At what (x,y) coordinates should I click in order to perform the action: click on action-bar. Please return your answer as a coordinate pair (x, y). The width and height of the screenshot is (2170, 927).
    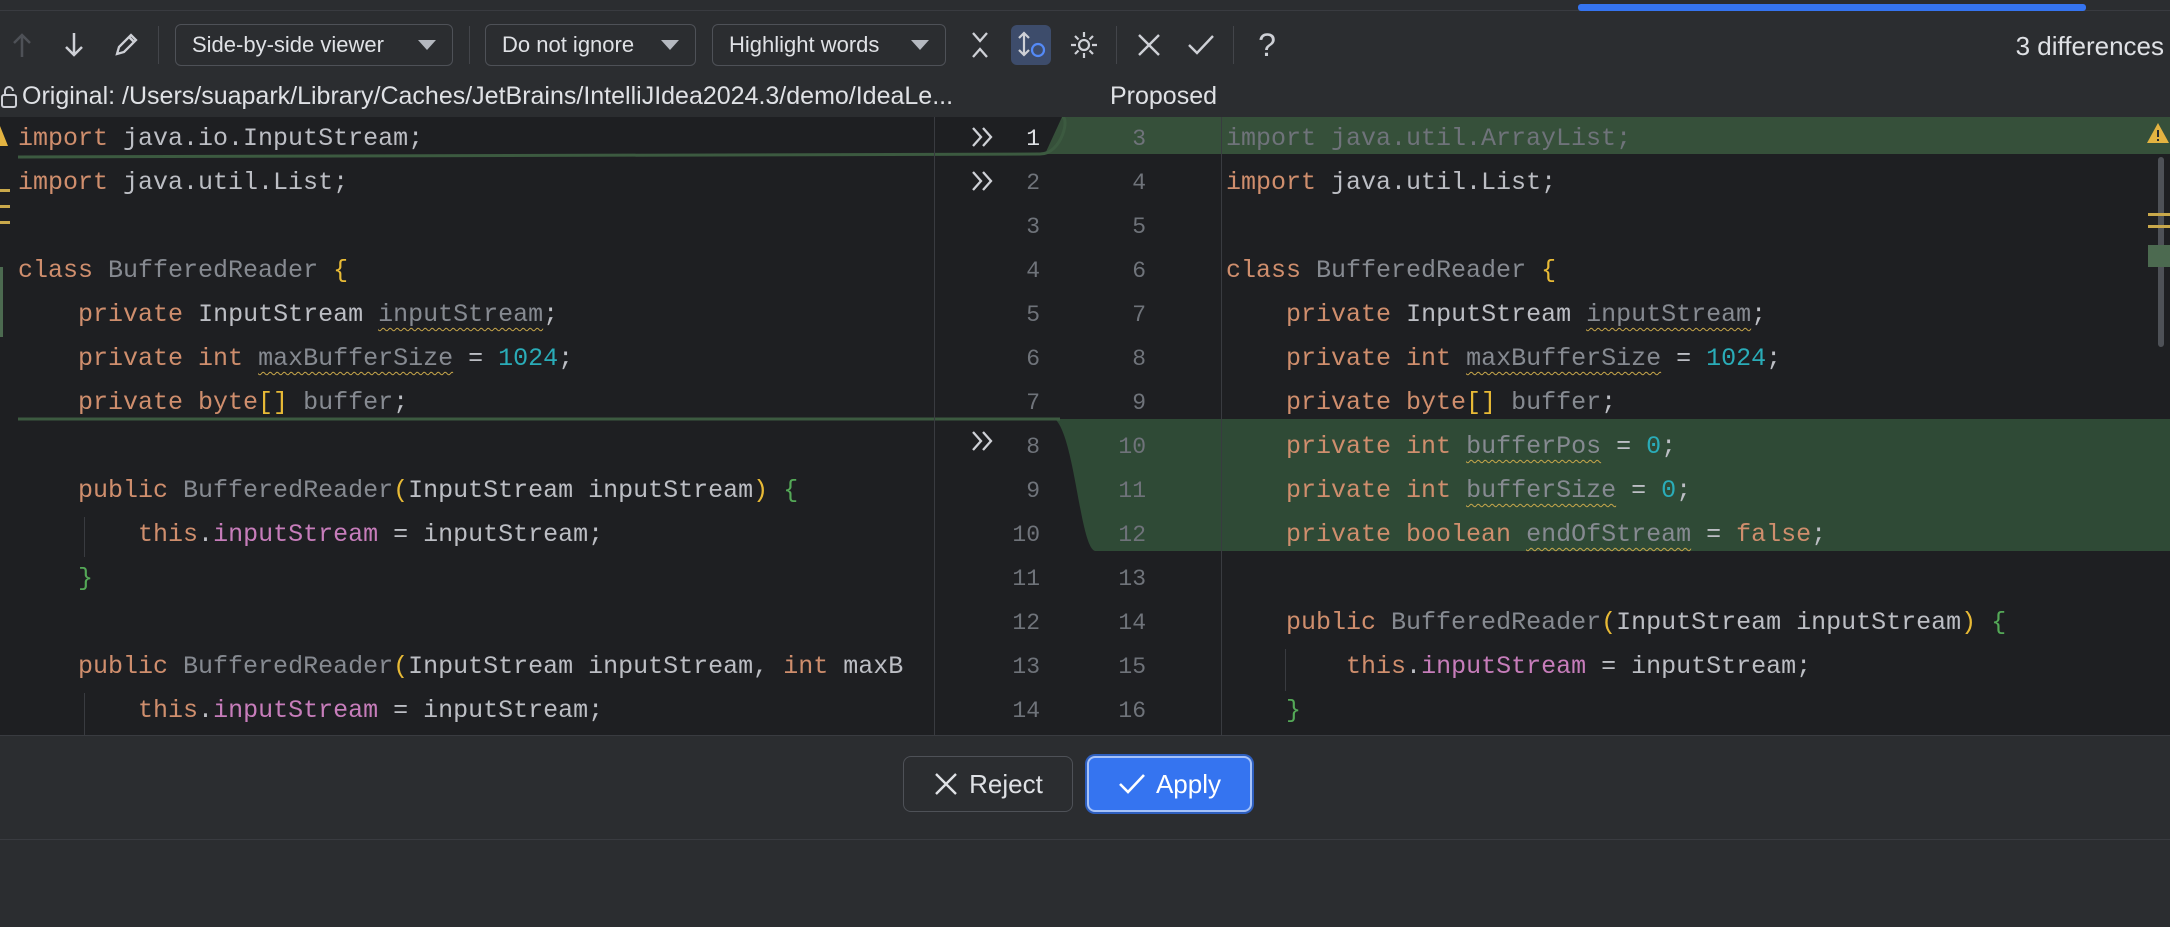
    Looking at the image, I should click on (1085, 787).